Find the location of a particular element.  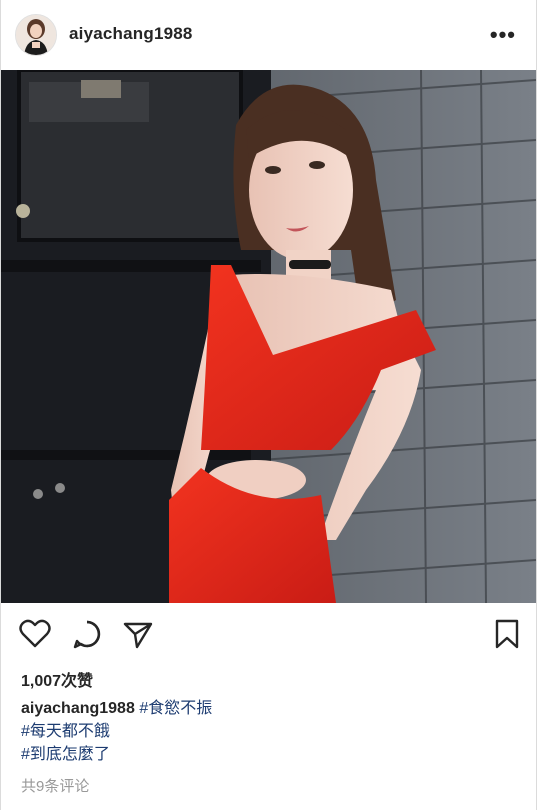

caption: aiyachang1988 #食慾不振 #每天都不餓 #到底怎麼了 is located at coordinates (116, 731).